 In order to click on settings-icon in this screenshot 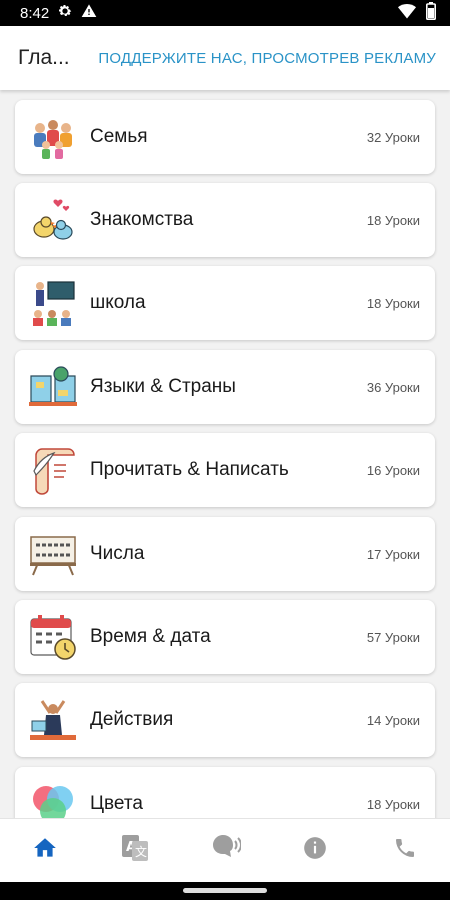, I will do `click(65, 13)`.